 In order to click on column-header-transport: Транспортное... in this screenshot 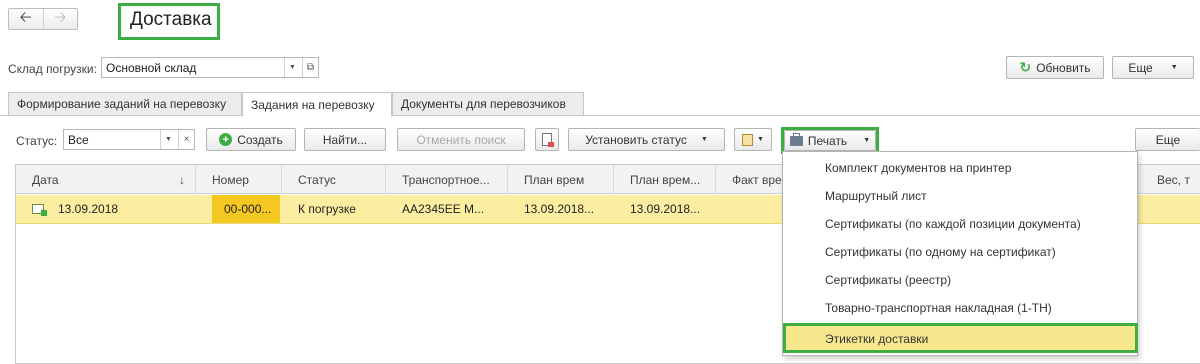, I will do `click(447, 179)`.